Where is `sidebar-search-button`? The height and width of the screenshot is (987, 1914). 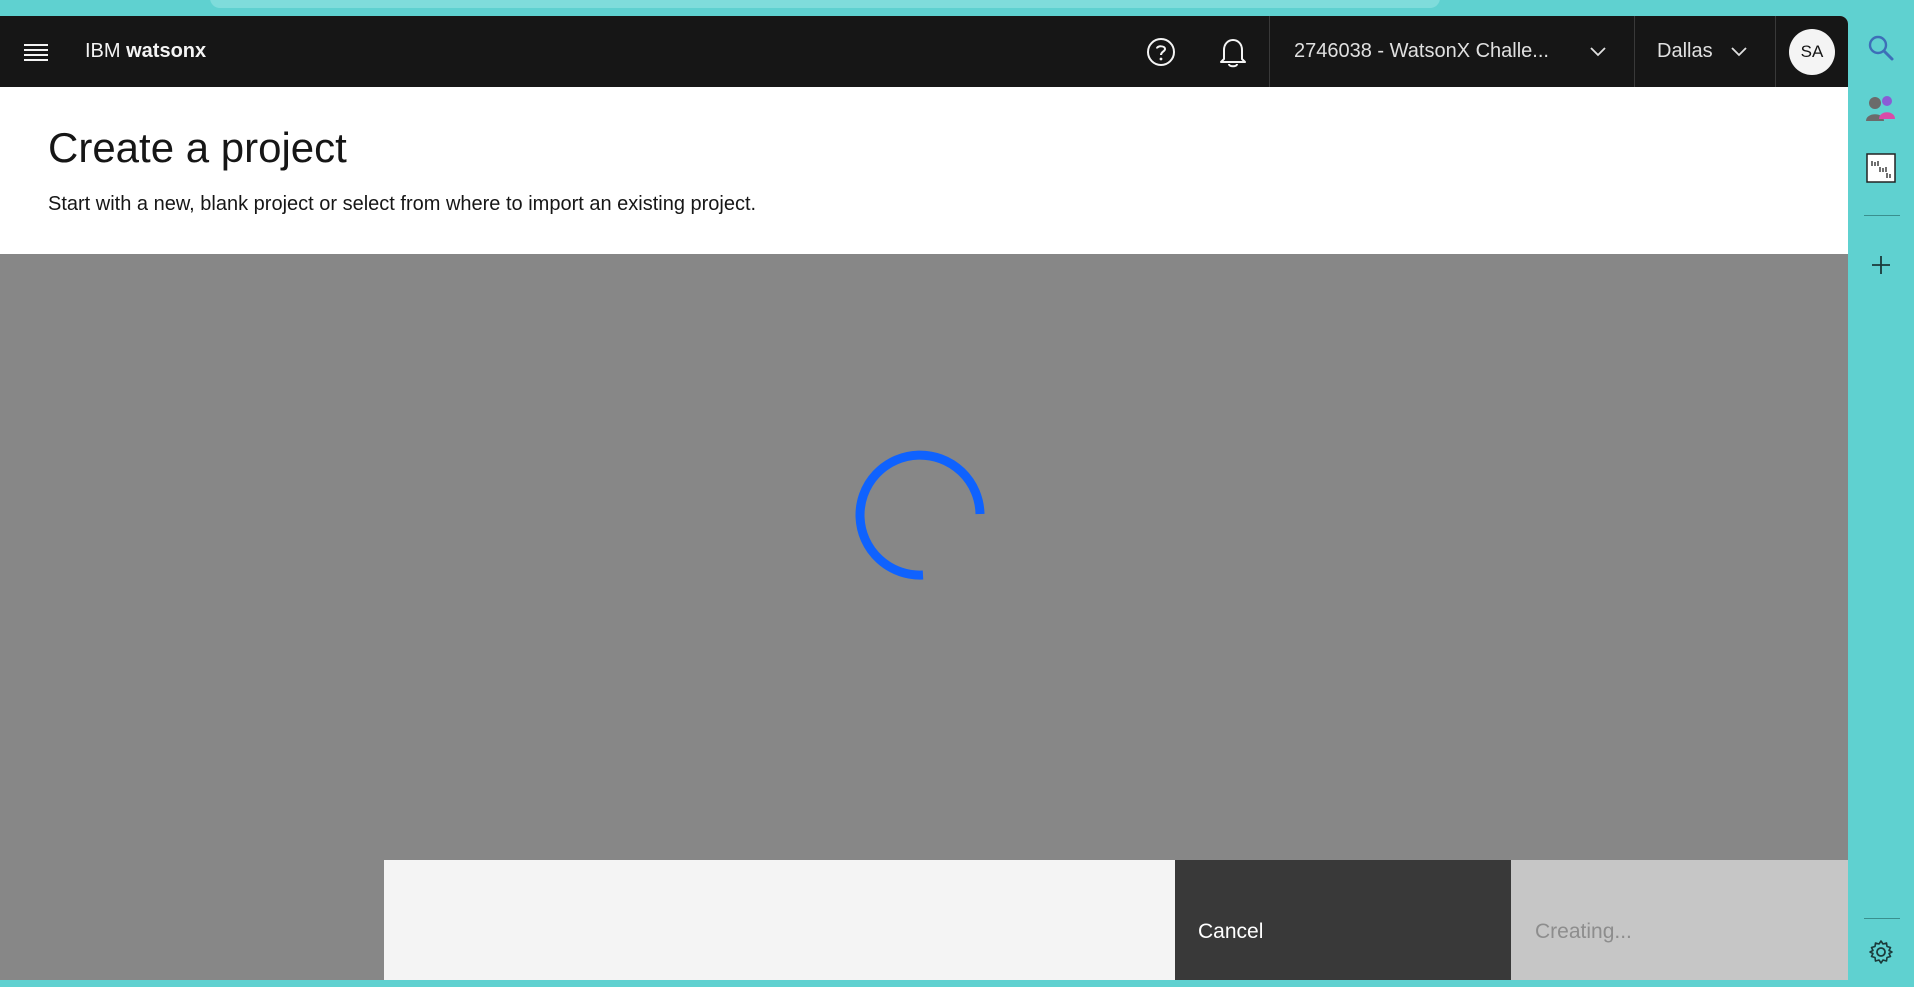 sidebar-search-button is located at coordinates (1881, 48).